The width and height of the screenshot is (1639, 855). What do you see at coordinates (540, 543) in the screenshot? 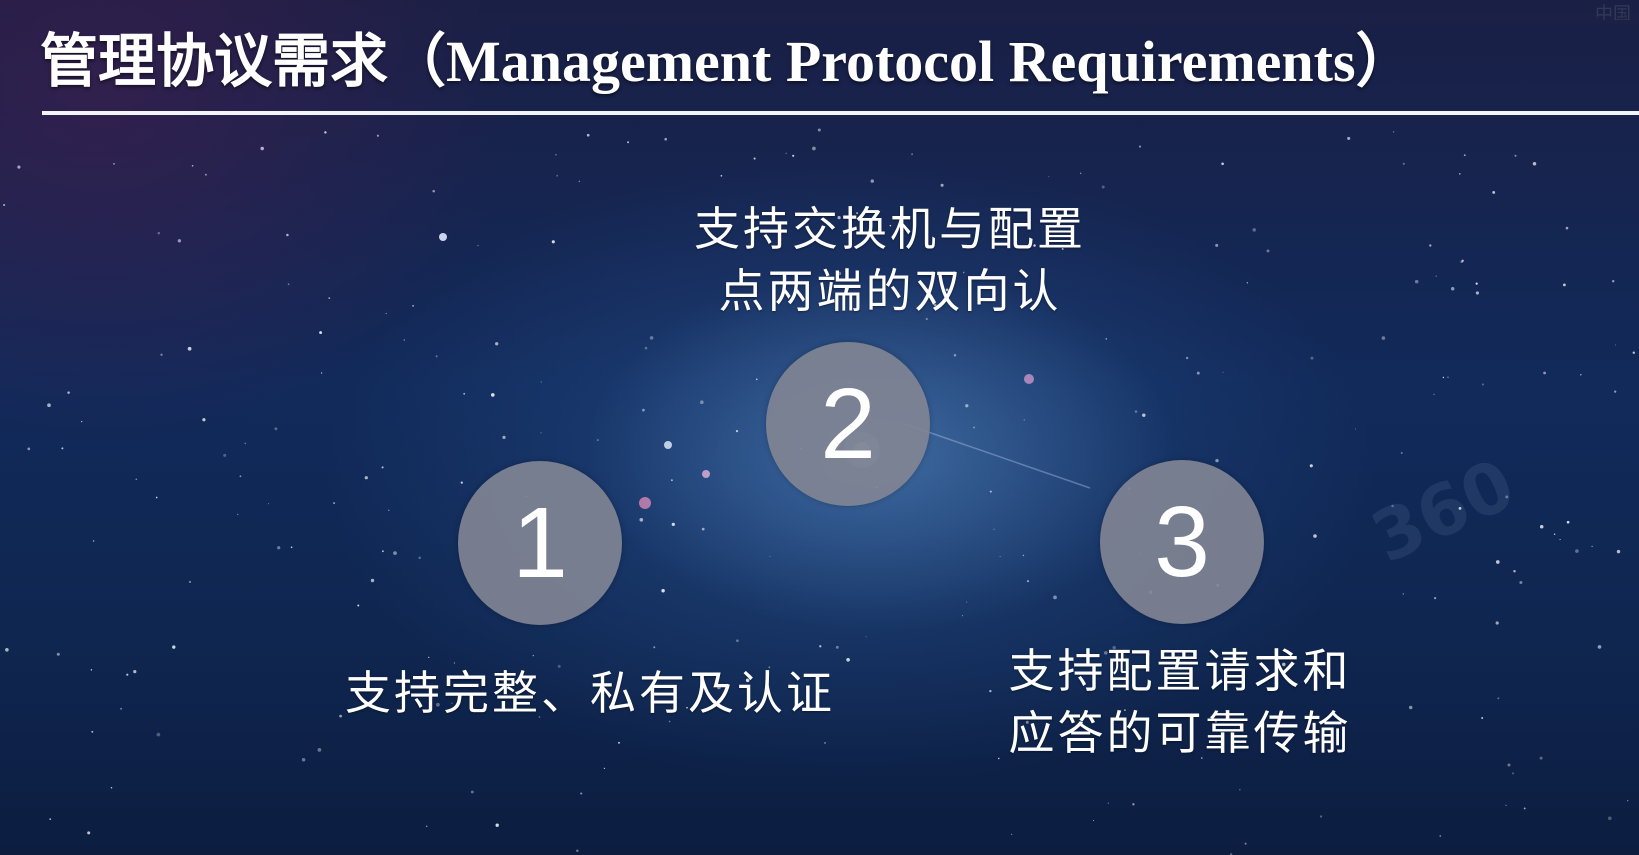
I see `step-circle-1: 1` at bounding box center [540, 543].